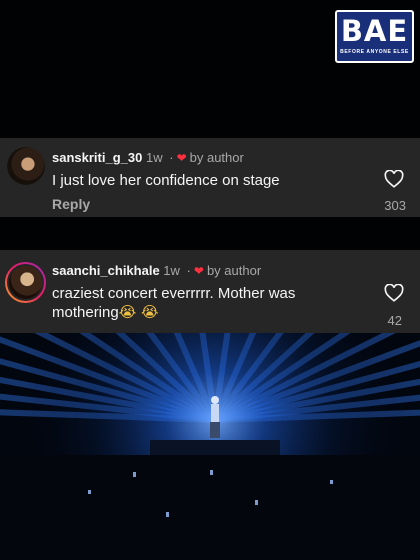 The height and width of the screenshot is (560, 420). What do you see at coordinates (97, 157) in the screenshot?
I see `comment-username: sanskriti_g_30` at bounding box center [97, 157].